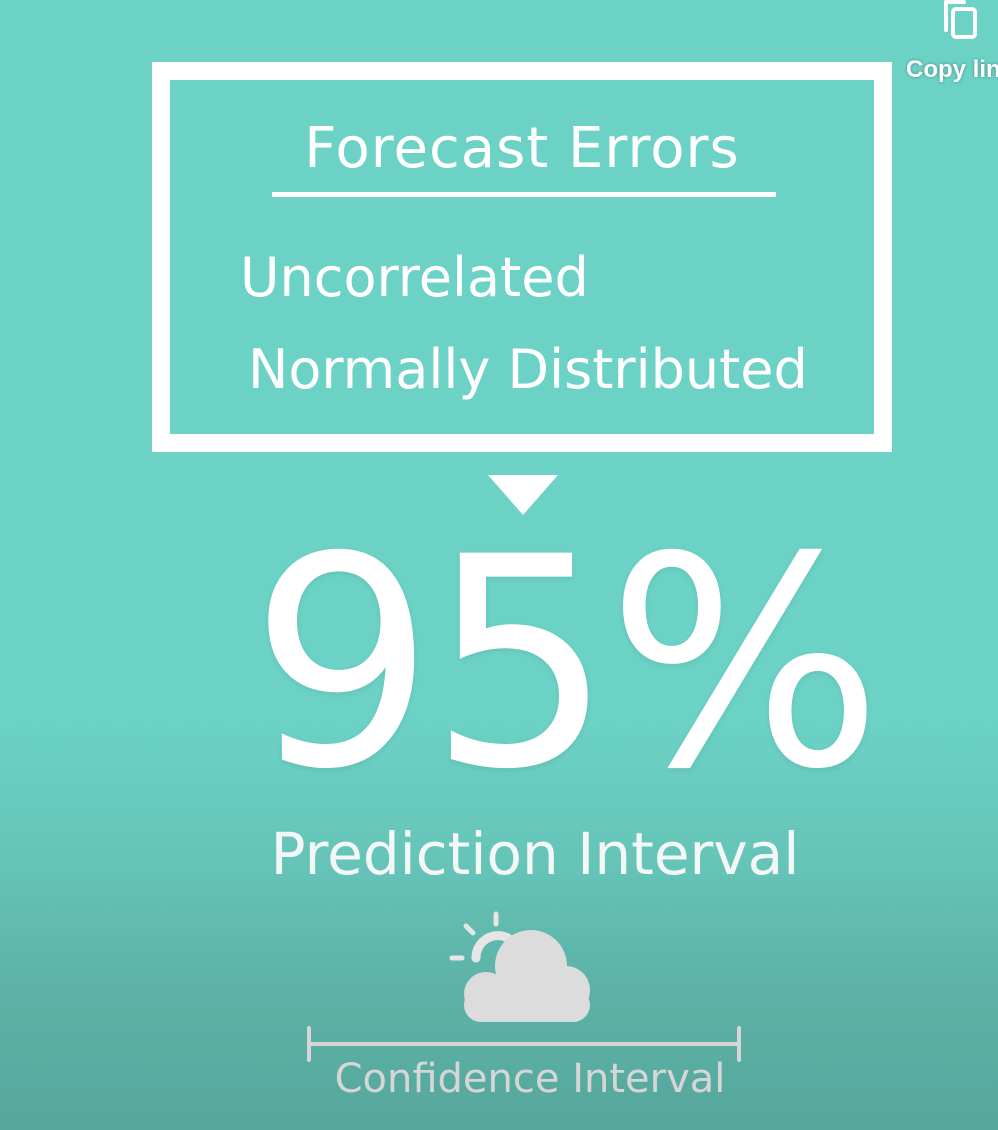 The height and width of the screenshot is (1130, 998). Describe the element at coordinates (535, 854) in the screenshot. I see `prediction-interval-label: Prediction Interval` at that location.